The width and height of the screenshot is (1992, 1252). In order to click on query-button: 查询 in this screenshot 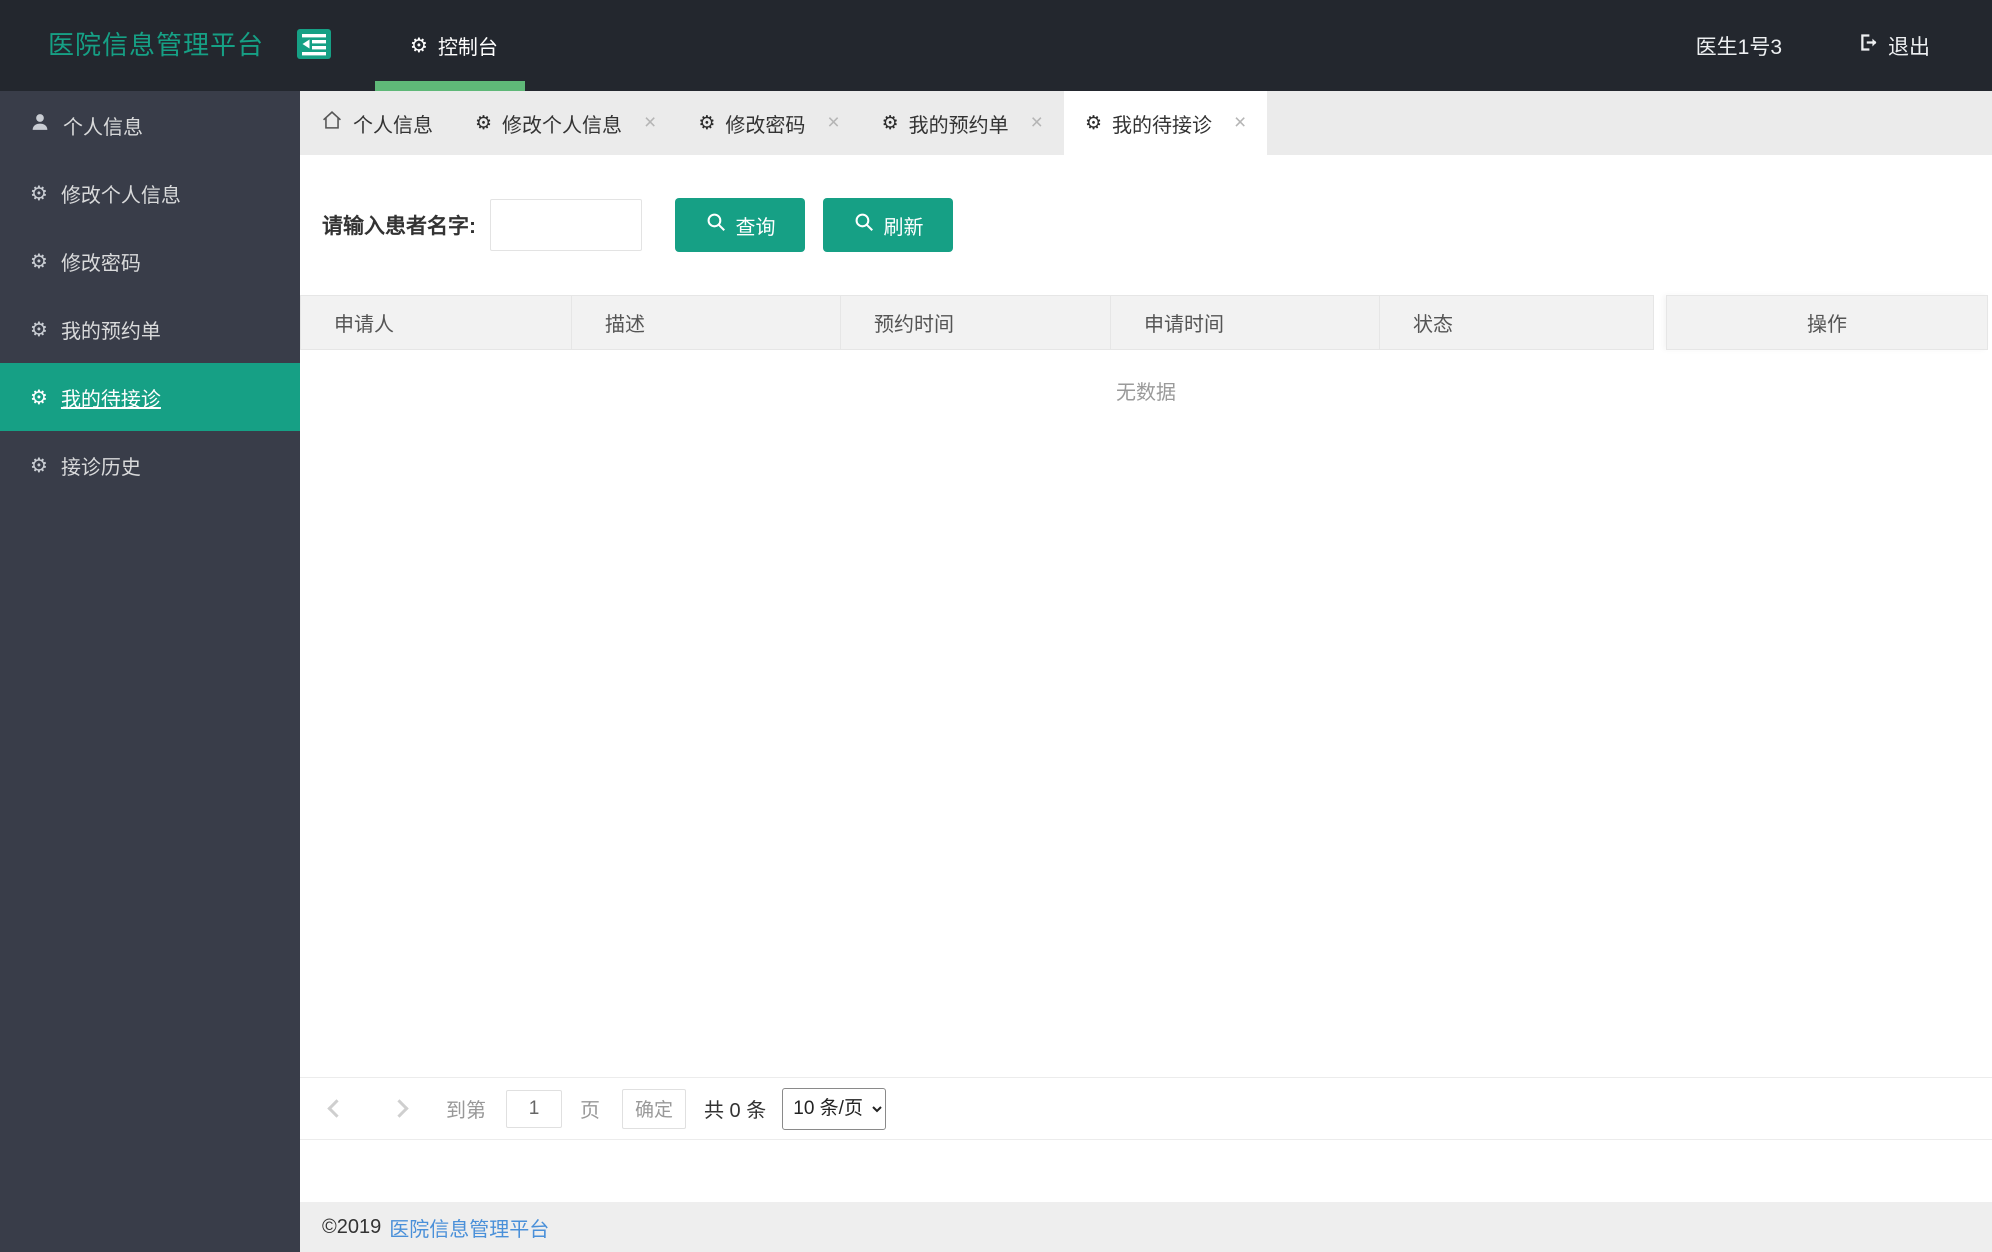, I will do `click(740, 225)`.